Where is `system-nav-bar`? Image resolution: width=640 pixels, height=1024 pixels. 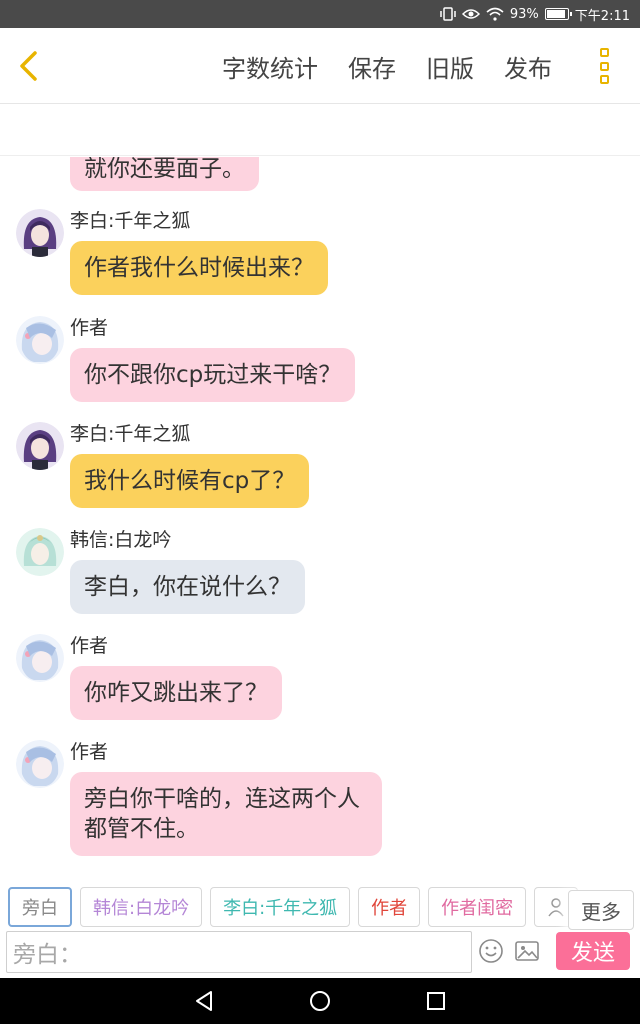 system-nav-bar is located at coordinates (320, 1001).